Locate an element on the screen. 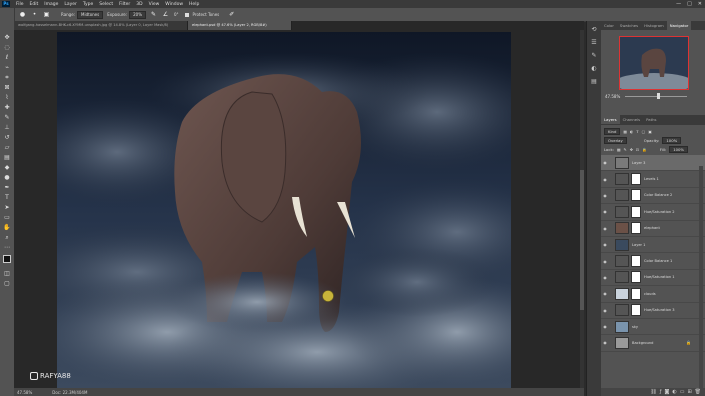  lasso-tool-icon: ℓ is located at coordinates (7, 57).